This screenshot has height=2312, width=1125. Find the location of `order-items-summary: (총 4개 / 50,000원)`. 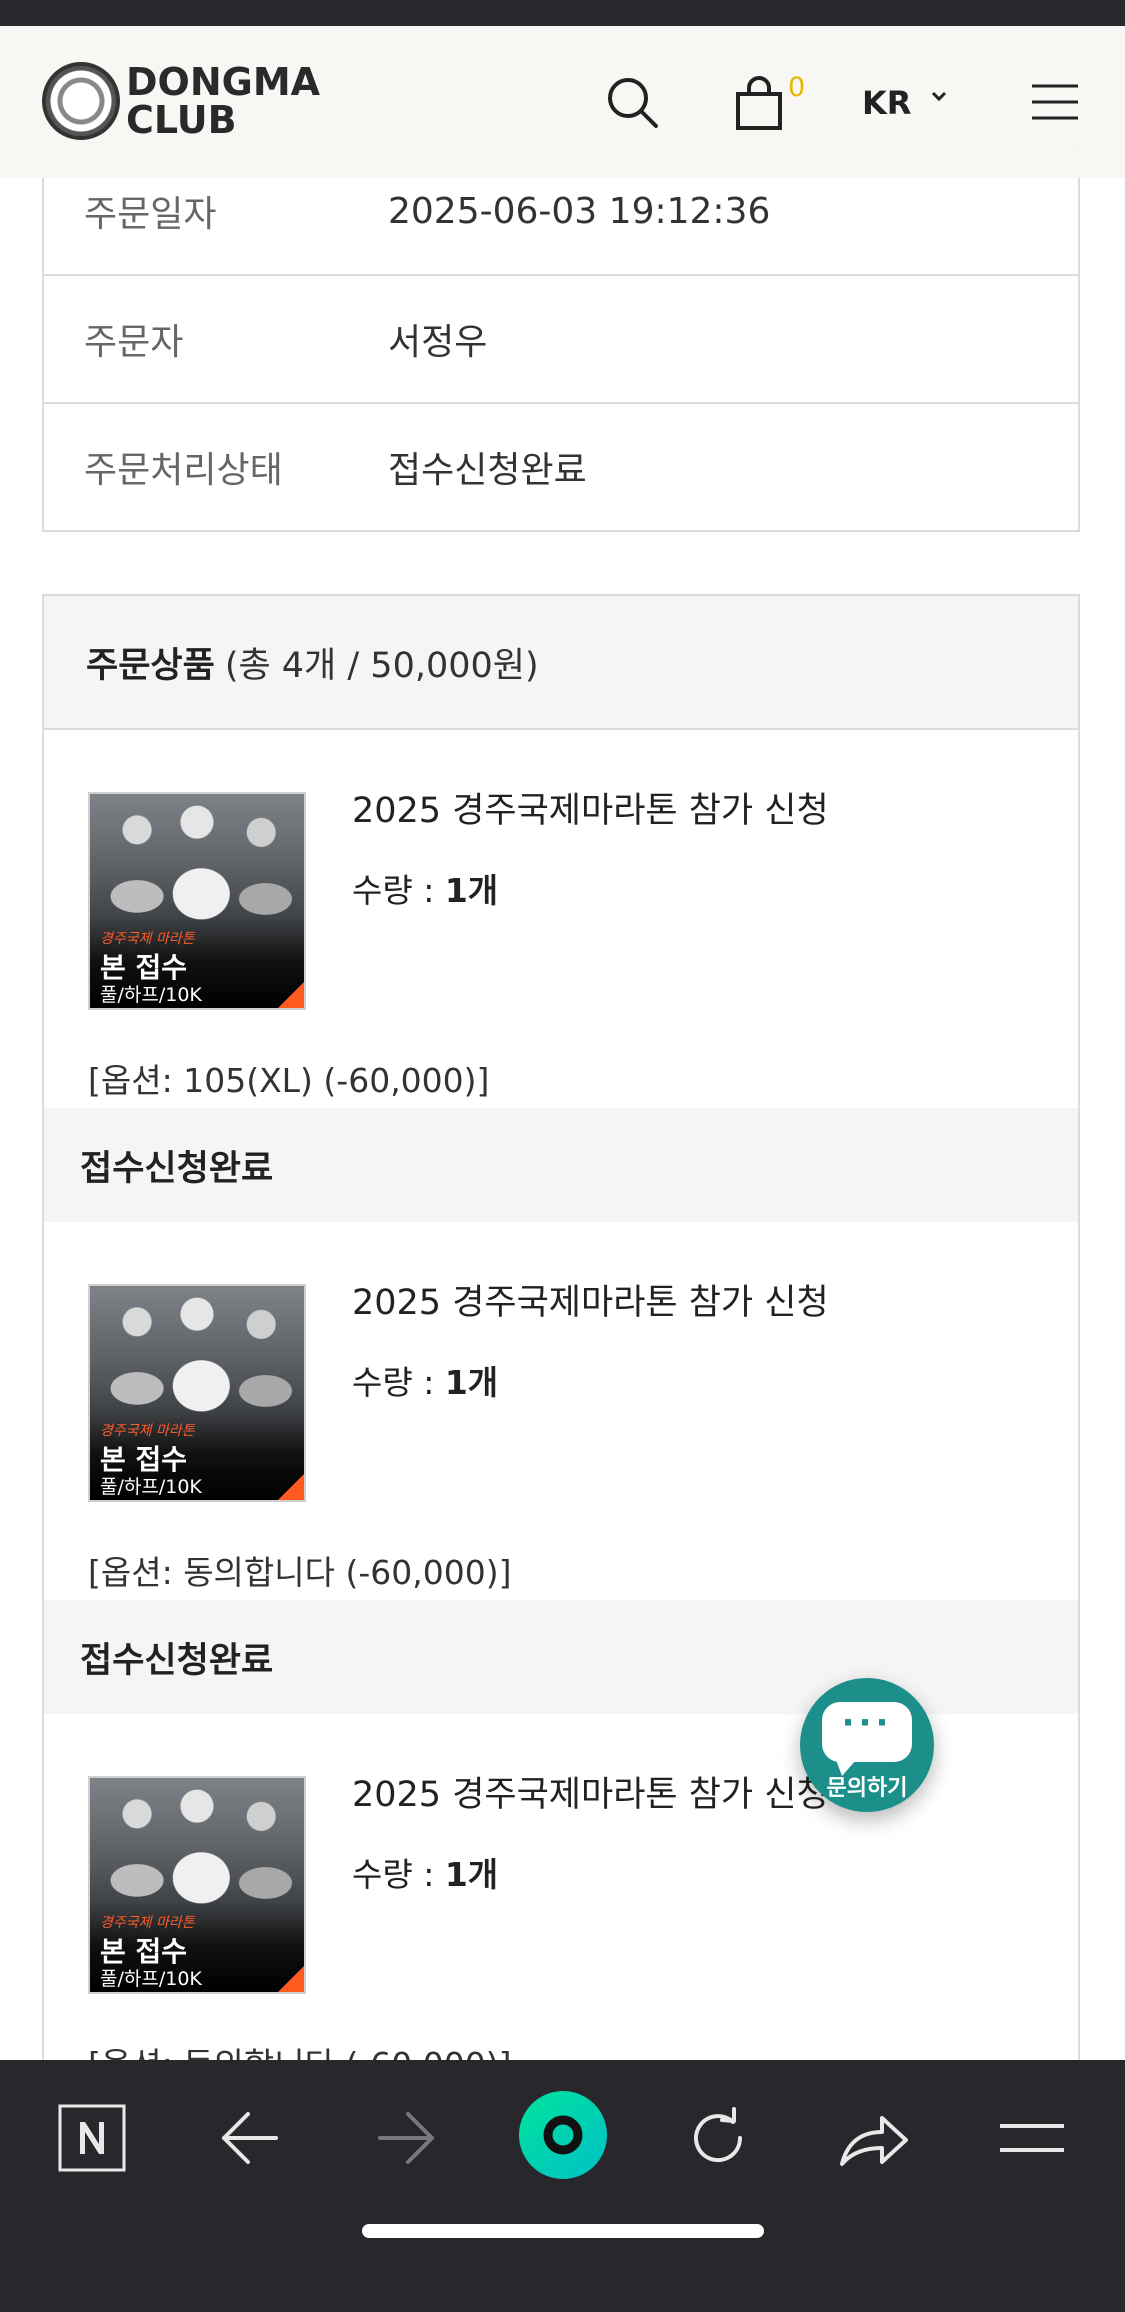

order-items-summary: (총 4개 / 50,000원) is located at coordinates (381, 665).